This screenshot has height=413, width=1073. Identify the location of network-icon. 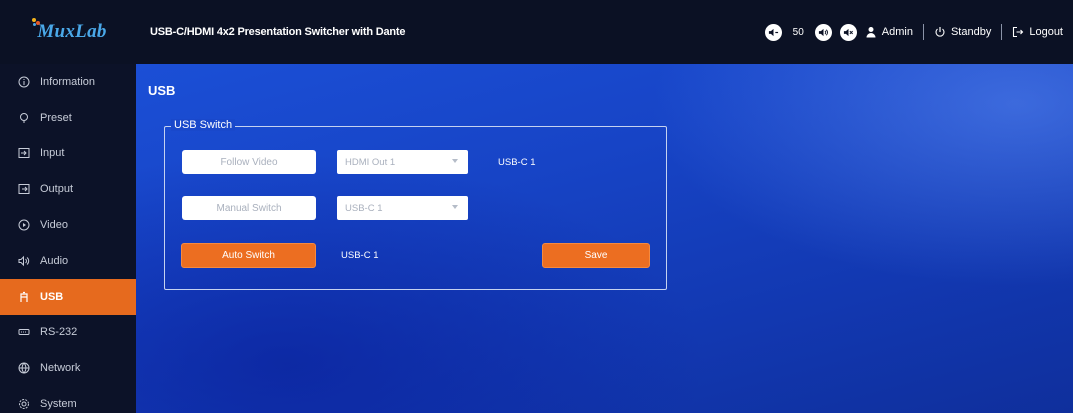
(24, 368).